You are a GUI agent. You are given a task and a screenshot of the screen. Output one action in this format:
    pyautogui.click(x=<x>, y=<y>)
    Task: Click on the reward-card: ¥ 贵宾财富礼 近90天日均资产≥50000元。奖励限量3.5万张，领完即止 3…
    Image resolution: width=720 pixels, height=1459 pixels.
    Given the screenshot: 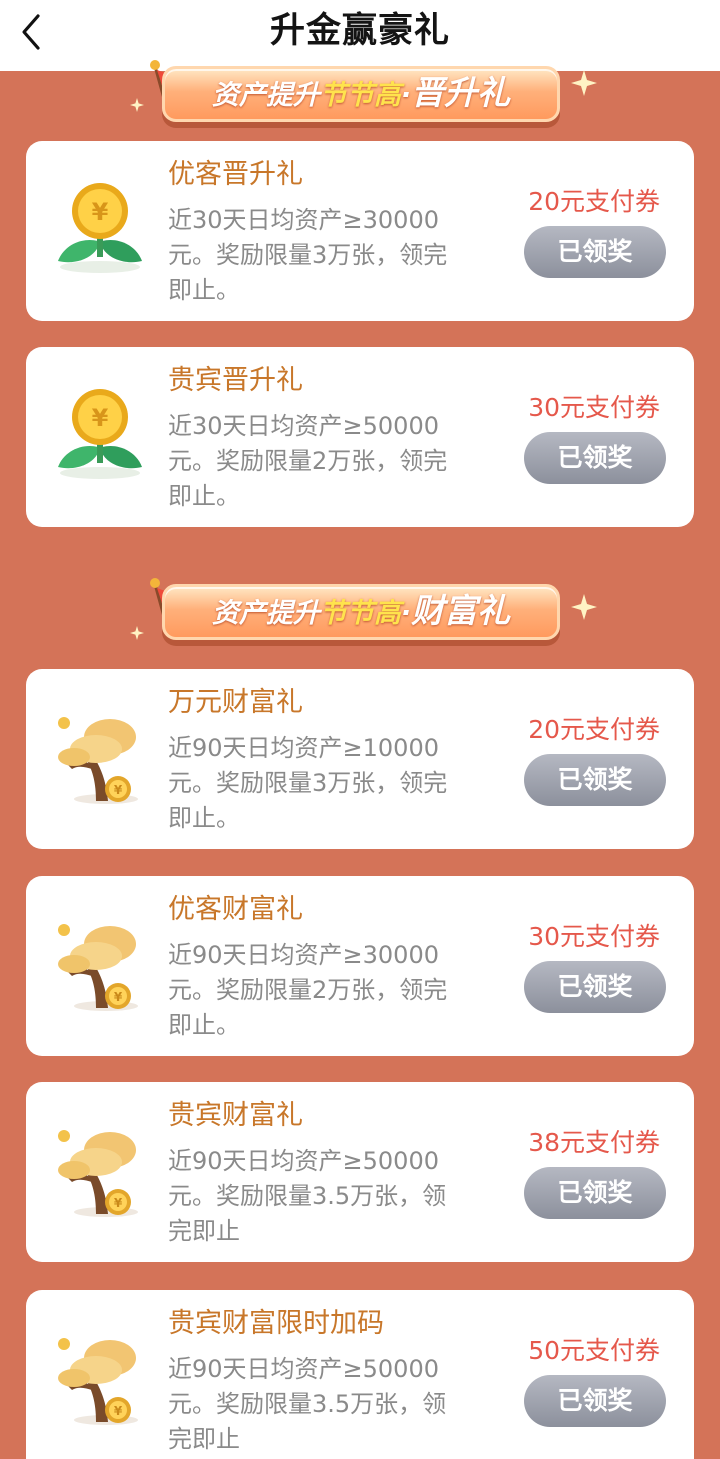 What is the action you would take?
    pyautogui.click(x=360, y=1172)
    